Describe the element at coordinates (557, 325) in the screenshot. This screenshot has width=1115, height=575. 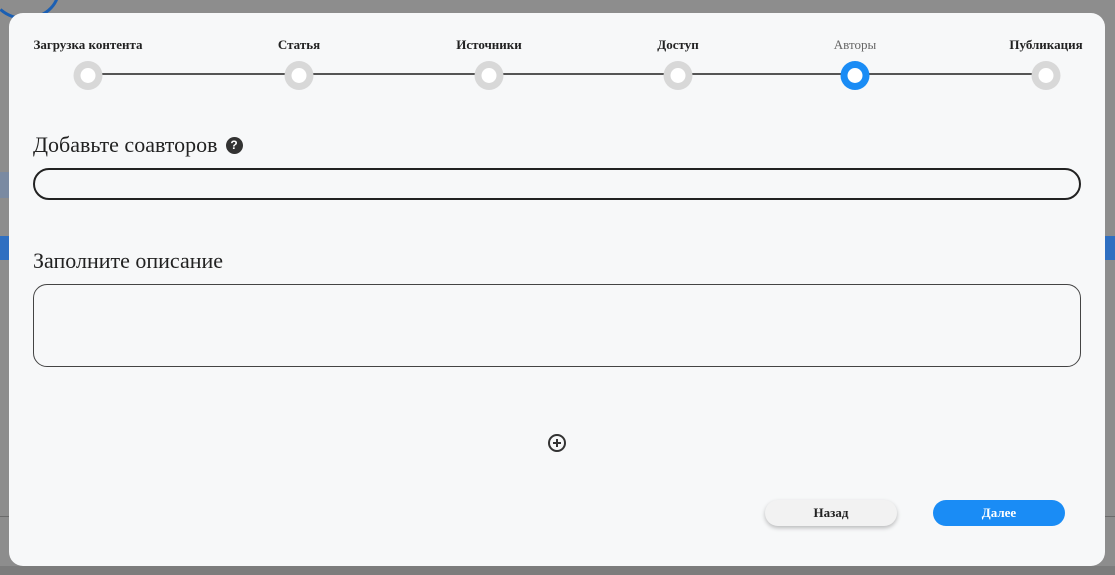
I see `description-textarea` at that location.